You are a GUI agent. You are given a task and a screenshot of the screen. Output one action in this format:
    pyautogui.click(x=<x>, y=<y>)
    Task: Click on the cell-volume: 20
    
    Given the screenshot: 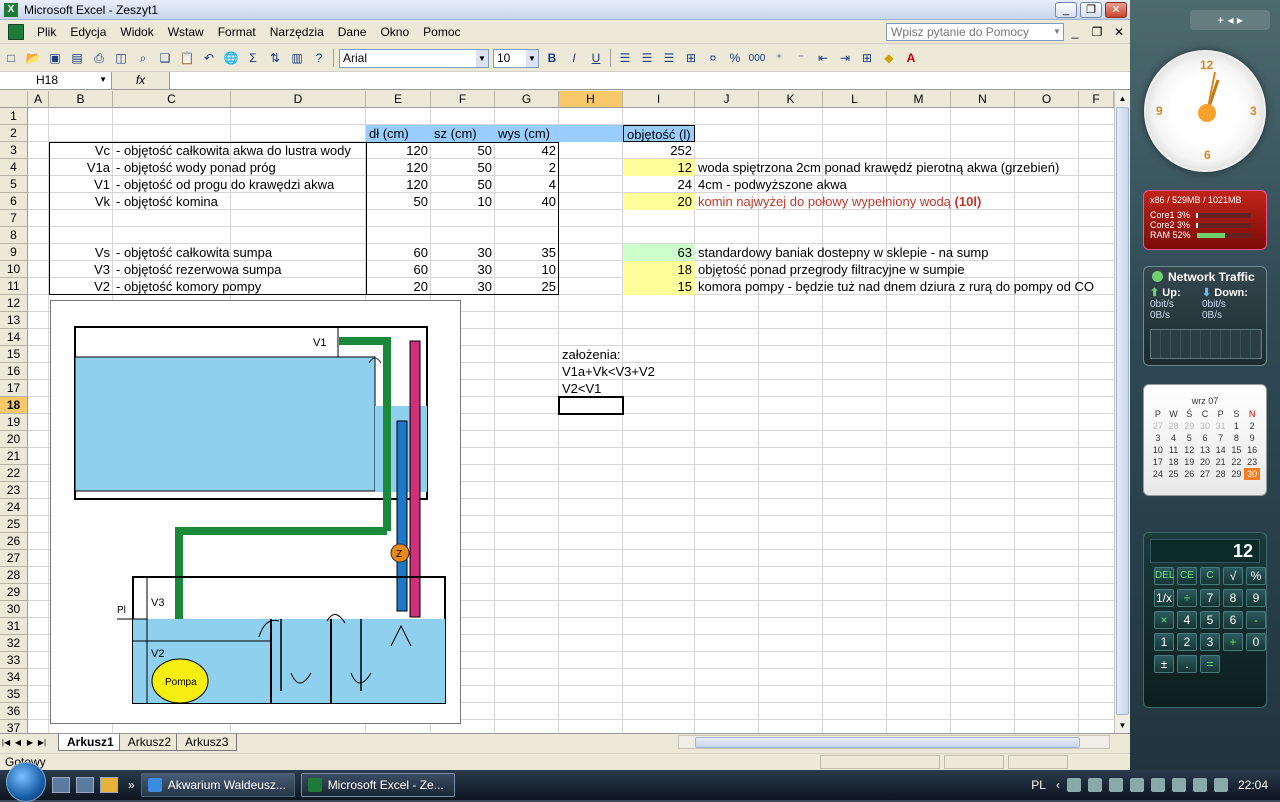 What is the action you would take?
    pyautogui.click(x=659, y=201)
    